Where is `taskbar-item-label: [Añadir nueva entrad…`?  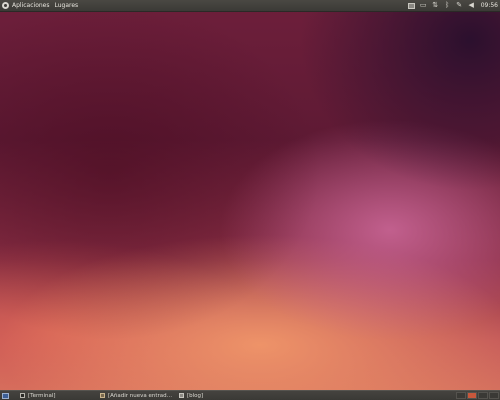
taskbar-item-label: [Añadir nueva entrad… is located at coordinates (140, 395).